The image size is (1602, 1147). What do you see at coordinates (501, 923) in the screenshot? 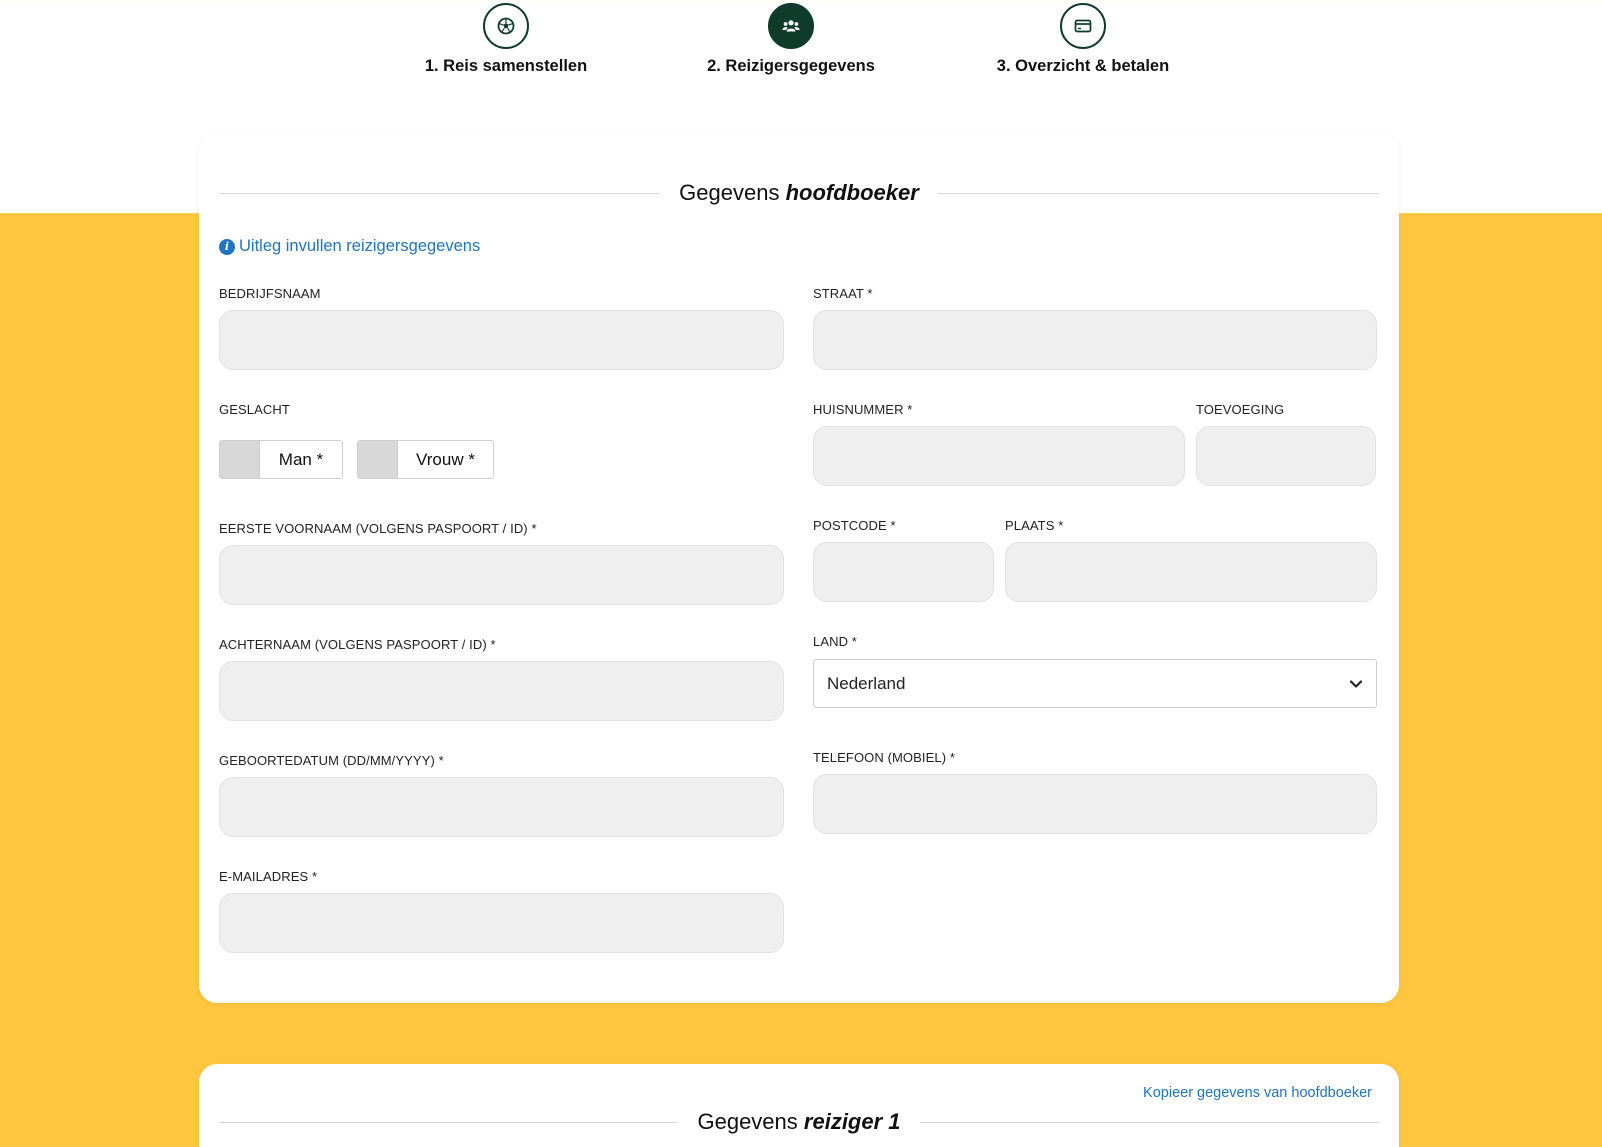
I see `email-input` at bounding box center [501, 923].